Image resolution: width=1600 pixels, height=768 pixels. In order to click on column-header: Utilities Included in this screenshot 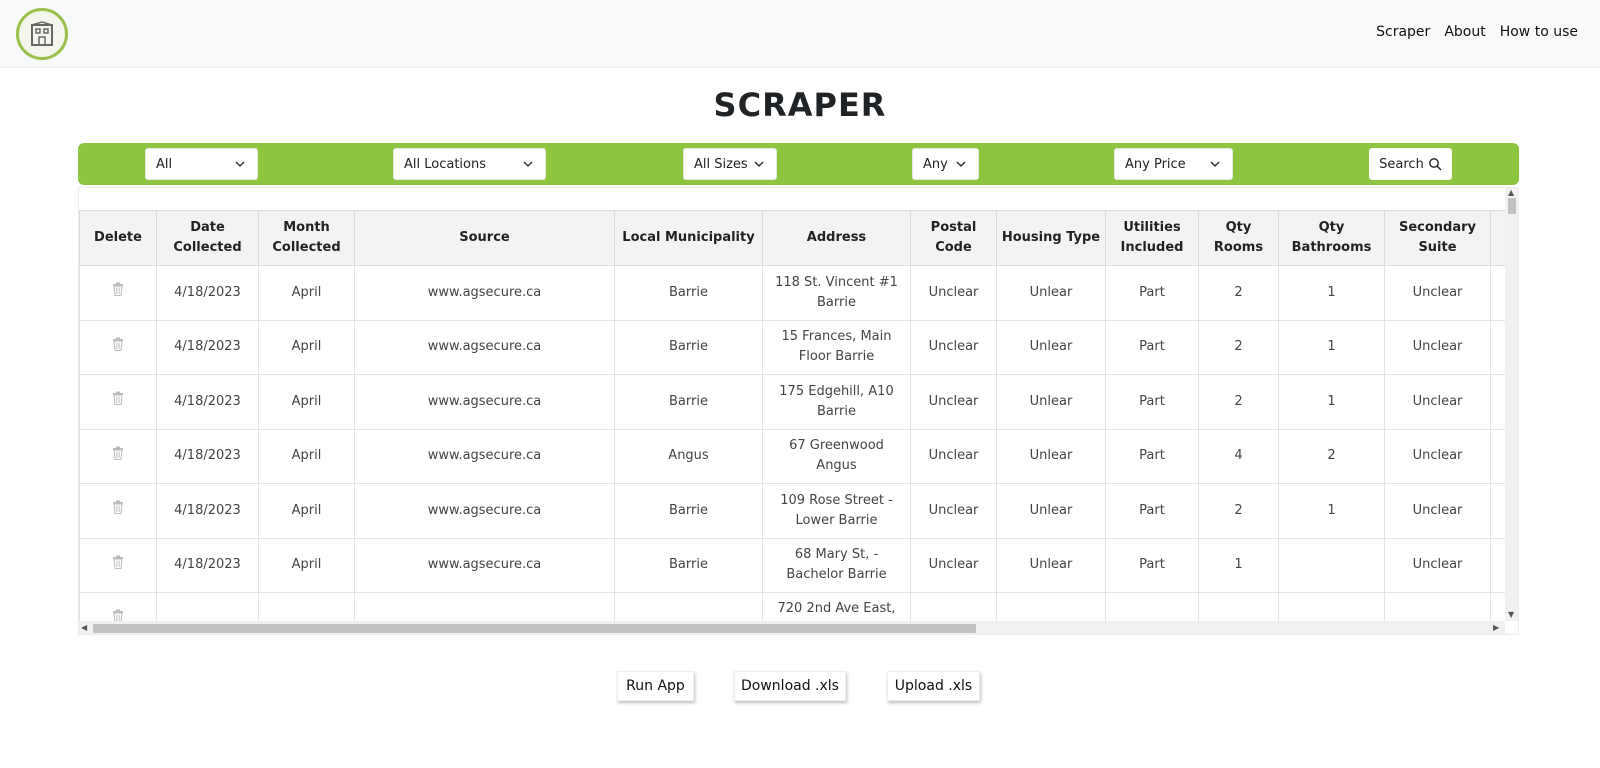, I will do `click(1152, 238)`.